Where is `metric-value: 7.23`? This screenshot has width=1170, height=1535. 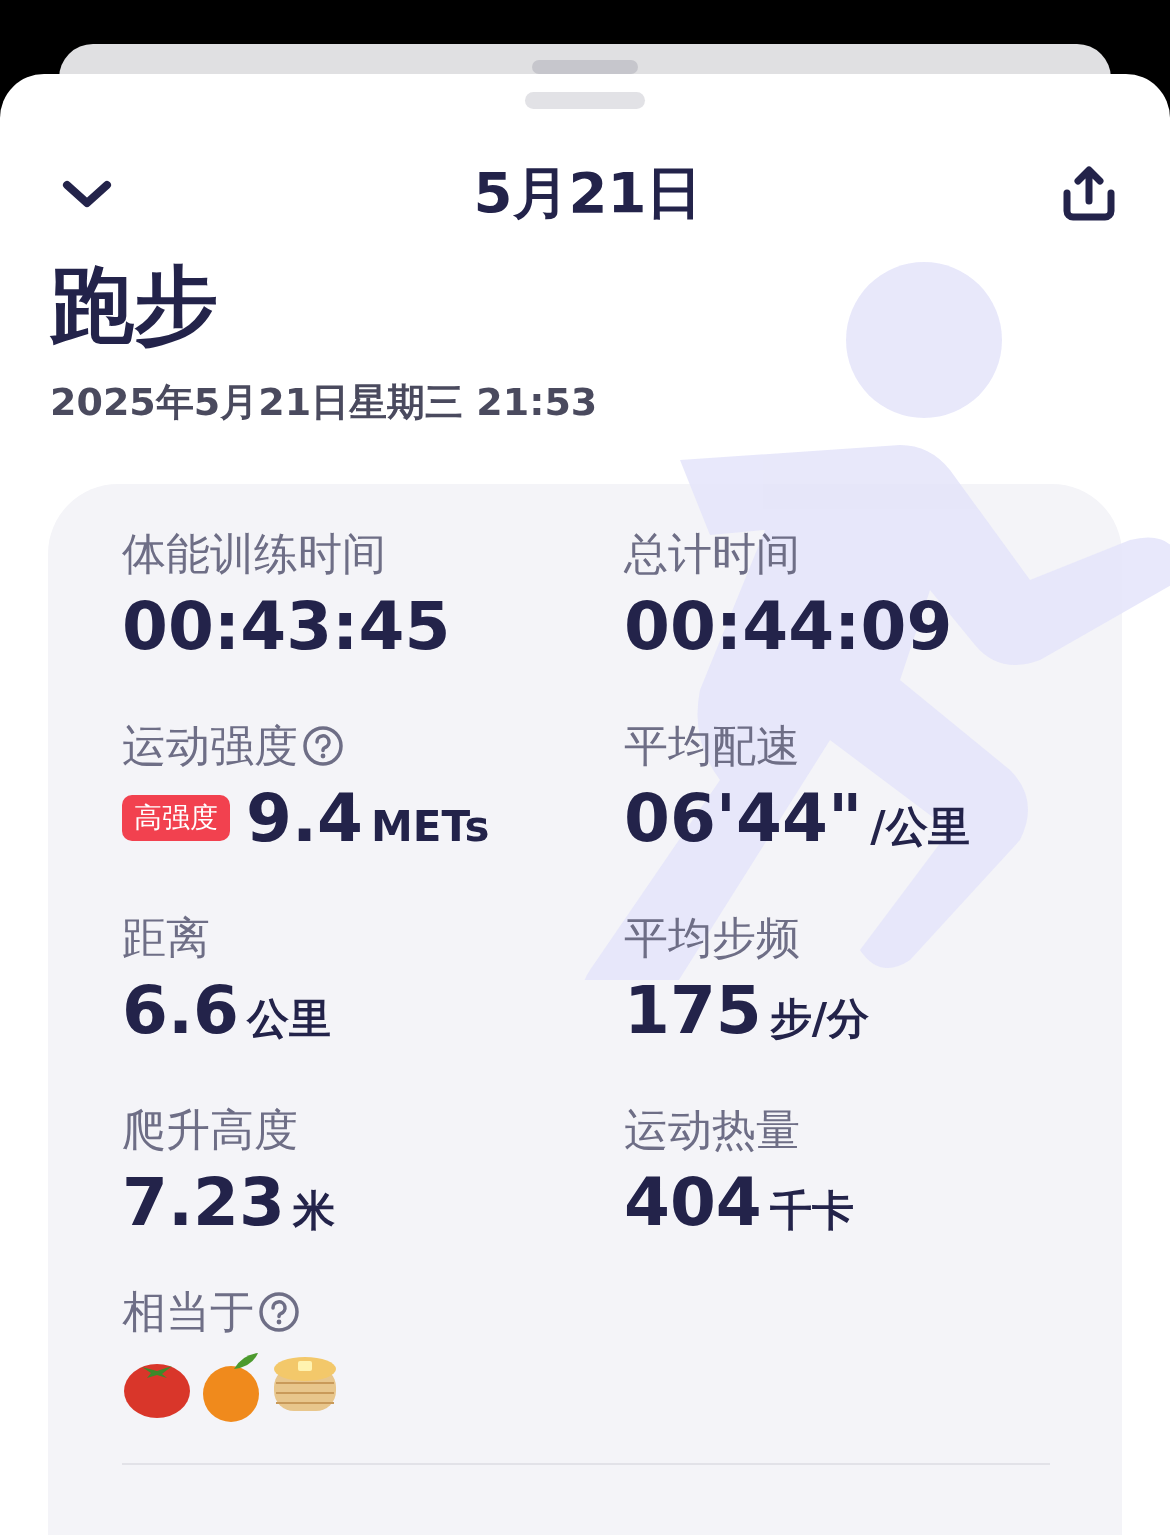 metric-value: 7.23 is located at coordinates (203, 1202).